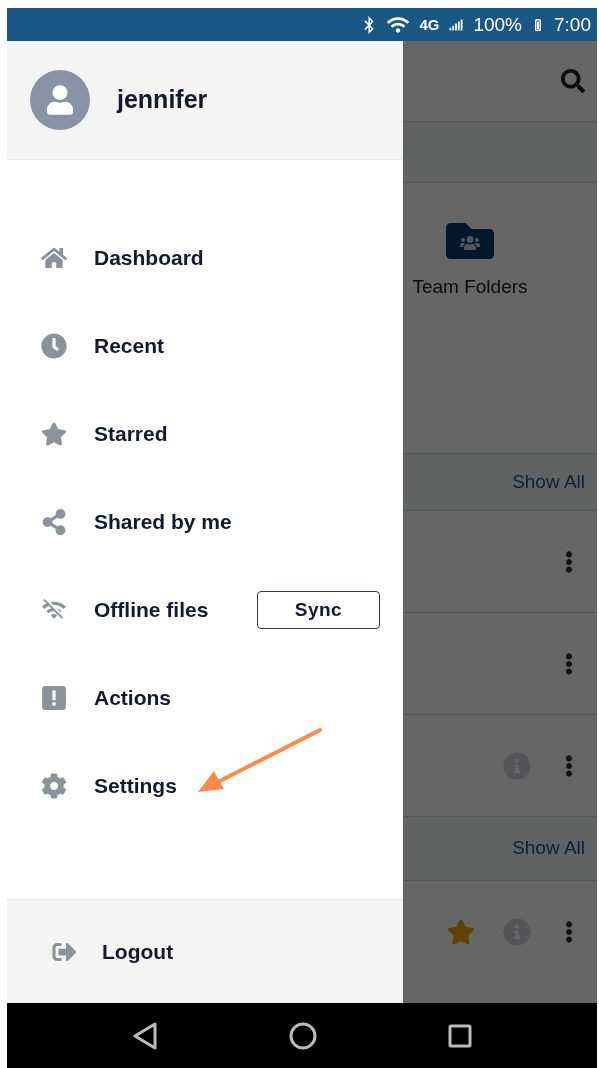 This screenshot has height=1068, width=599. Describe the element at coordinates (210, 258) in the screenshot. I see `menu-item: Dashboard` at that location.